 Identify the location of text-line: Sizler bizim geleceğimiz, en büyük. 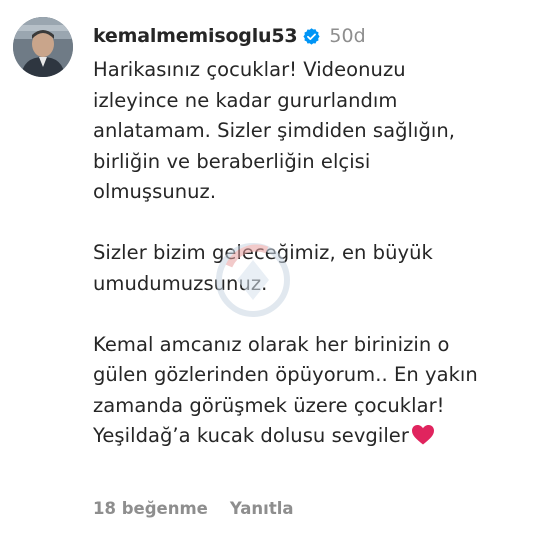
(263, 252).